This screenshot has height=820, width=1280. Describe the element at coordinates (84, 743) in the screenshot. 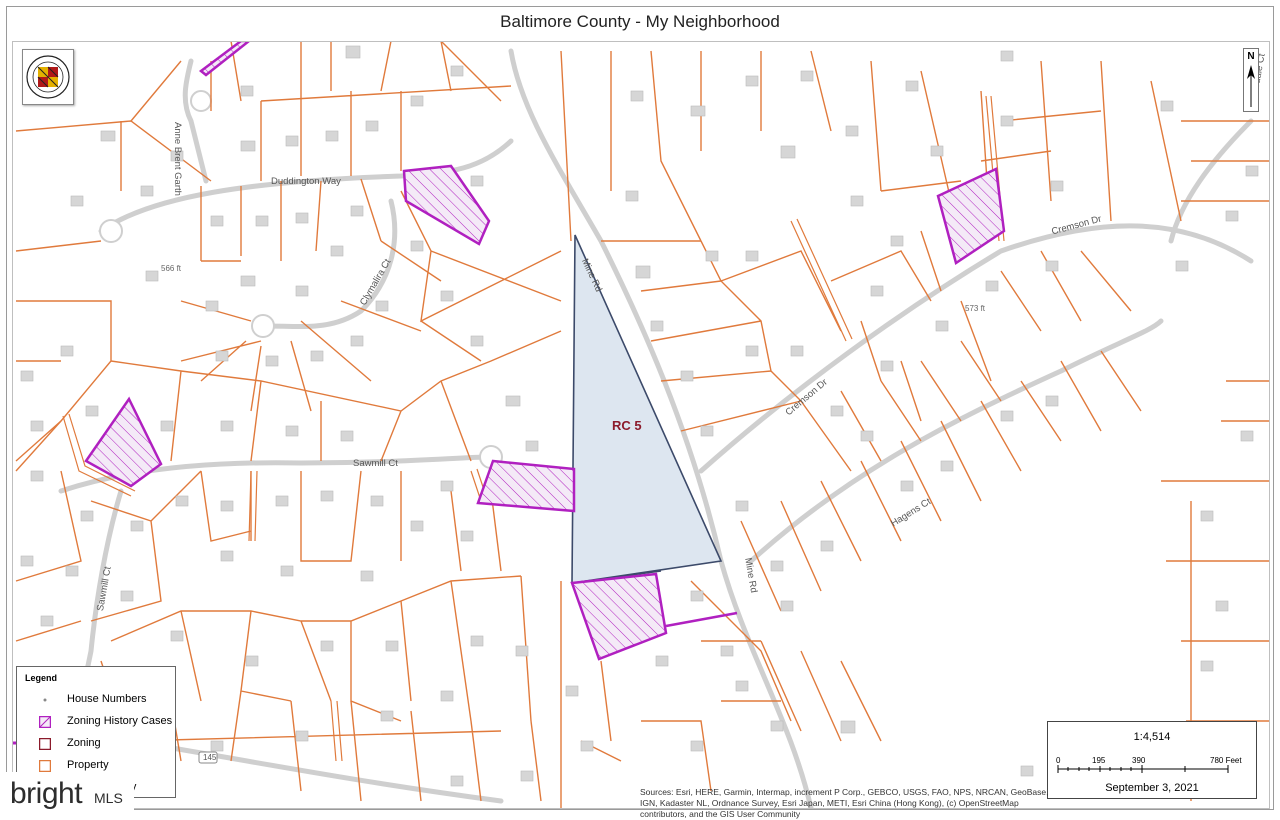

I see `legend-label: Zoning` at that location.